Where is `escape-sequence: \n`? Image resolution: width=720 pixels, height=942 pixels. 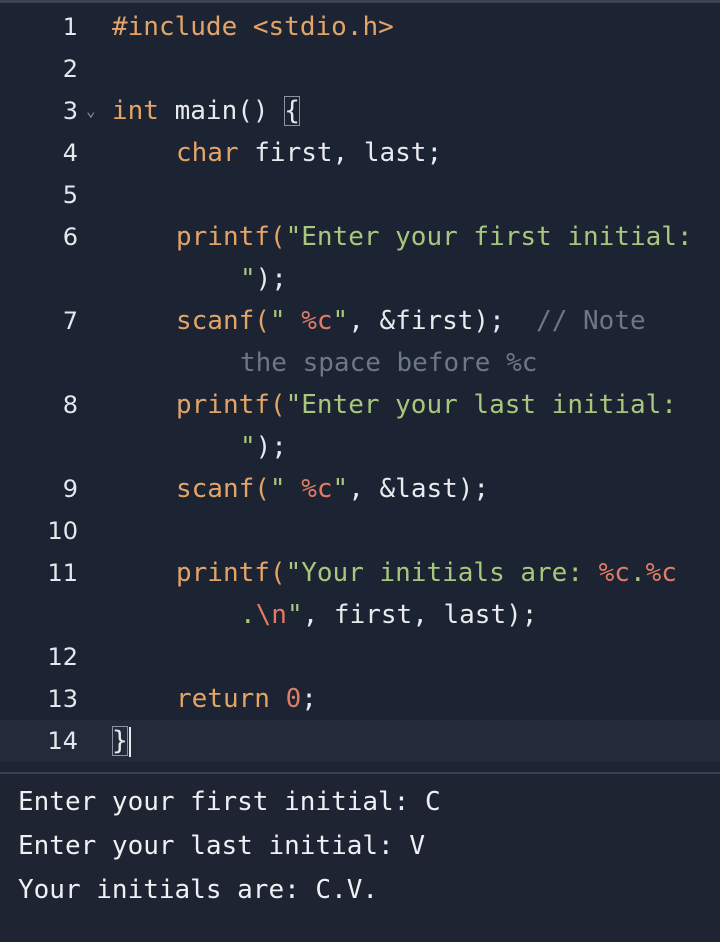 escape-sequence: \n is located at coordinates (271, 615).